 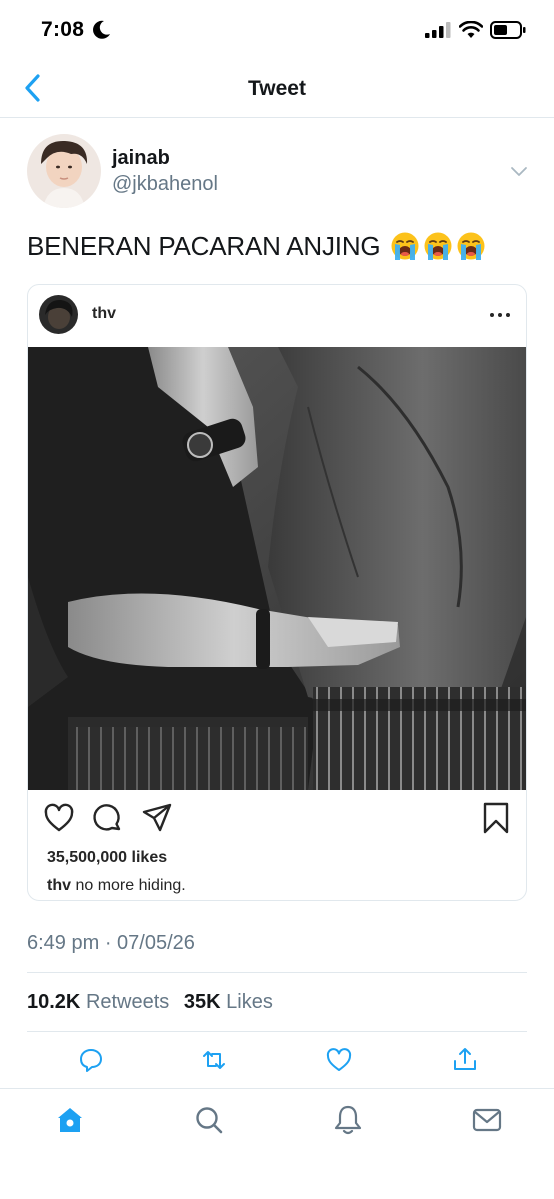 What do you see at coordinates (108, 818) in the screenshot?
I see `post-comment-icon` at bounding box center [108, 818].